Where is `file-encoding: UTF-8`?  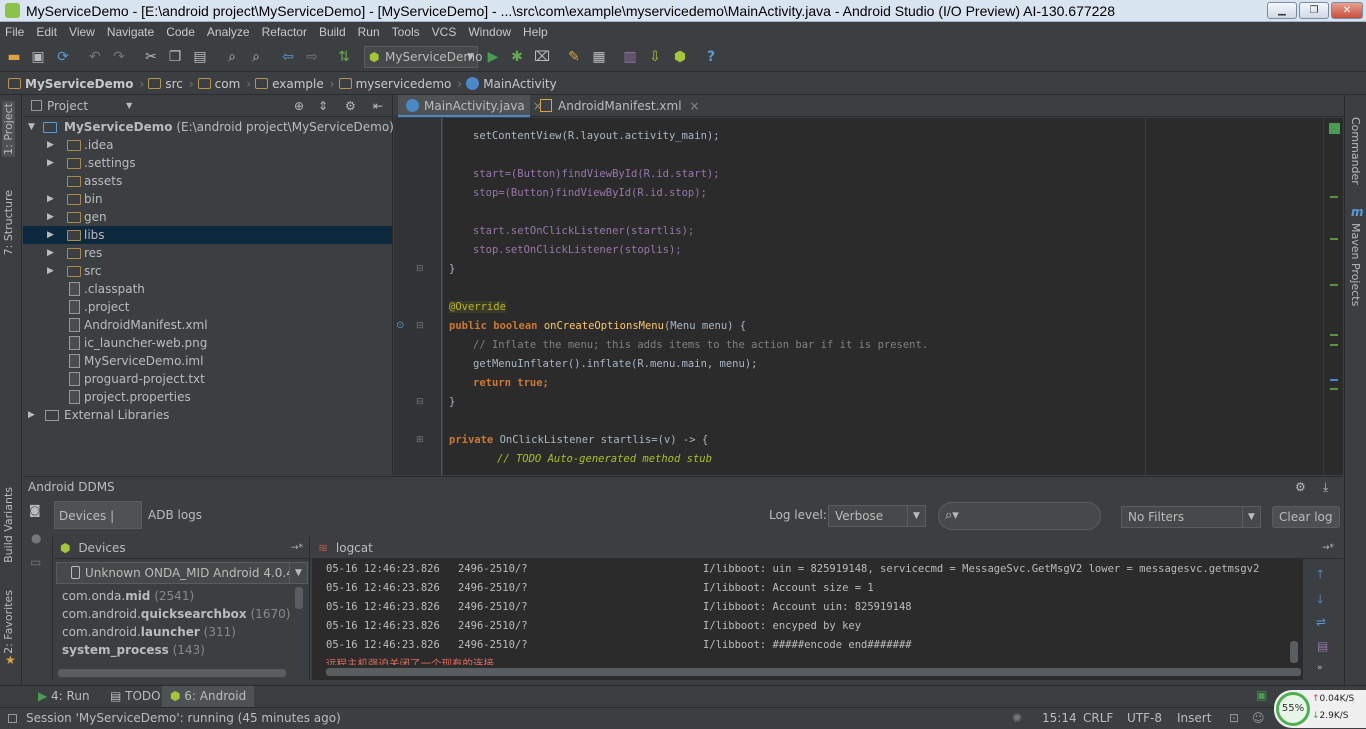
file-encoding: UTF-8 is located at coordinates (1144, 718).